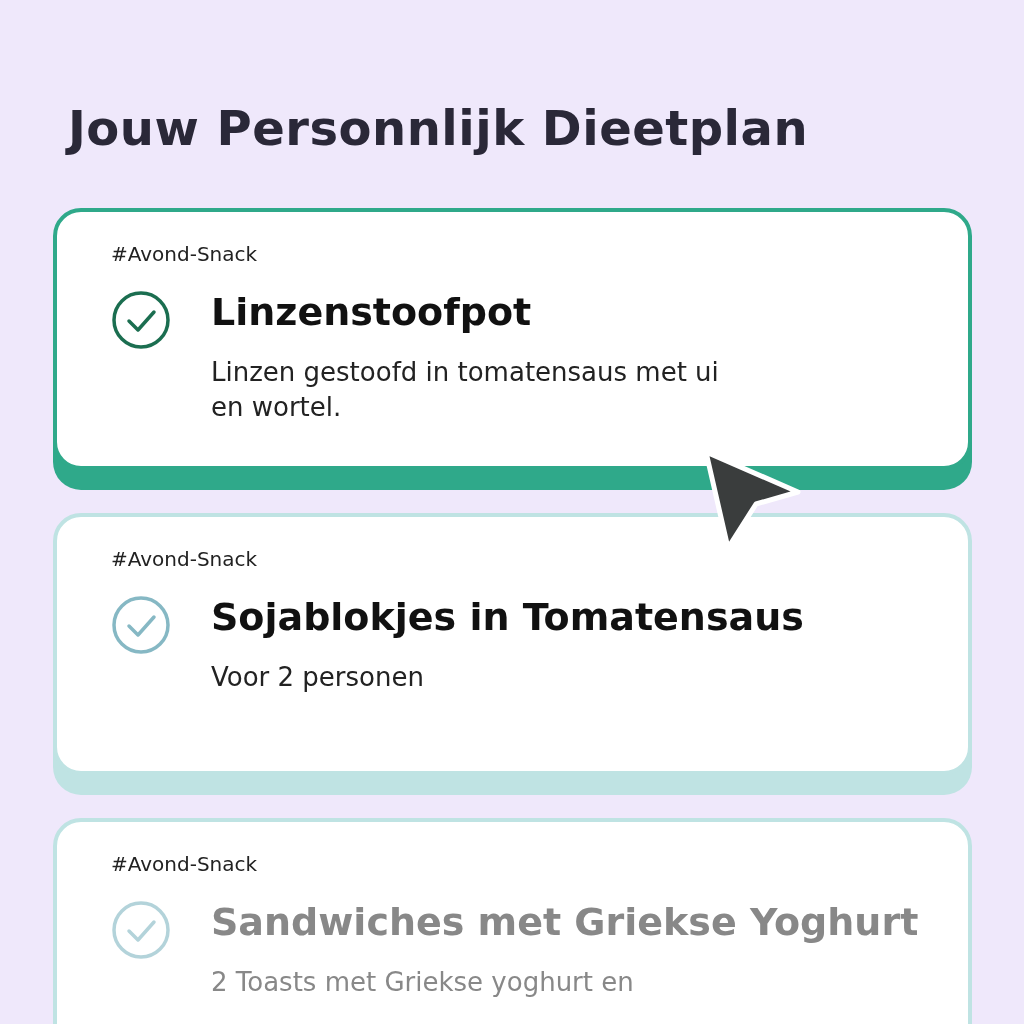 The width and height of the screenshot is (1024, 1024). What do you see at coordinates (318, 678) in the screenshot?
I see `meal-description: Voor 2 personen` at bounding box center [318, 678].